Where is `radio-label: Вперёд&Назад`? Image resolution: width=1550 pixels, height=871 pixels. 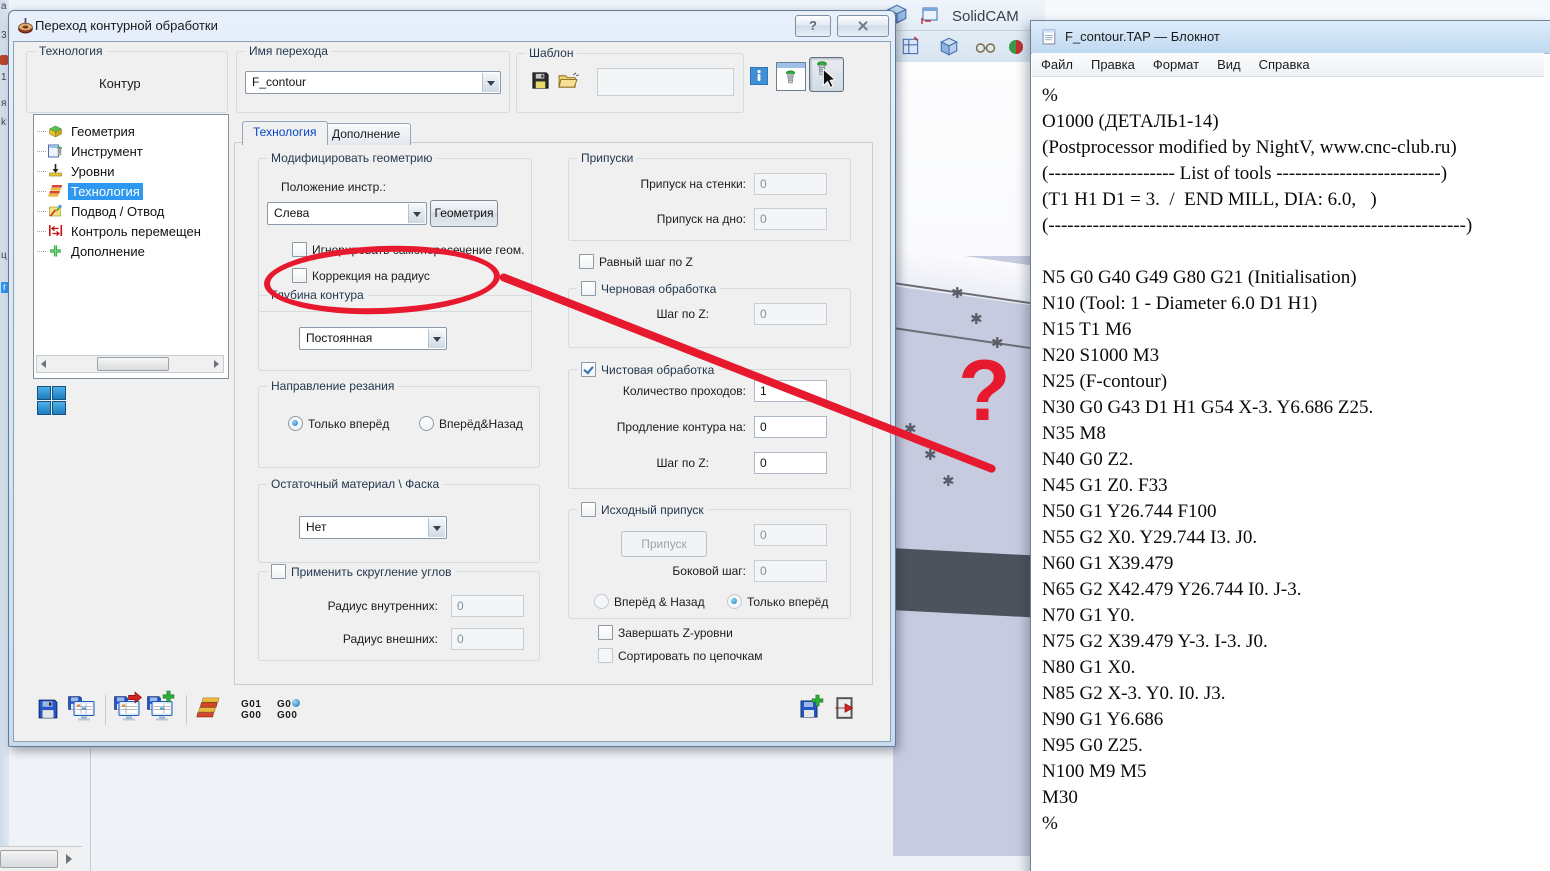 radio-label: Вперёд&Назад is located at coordinates (481, 423).